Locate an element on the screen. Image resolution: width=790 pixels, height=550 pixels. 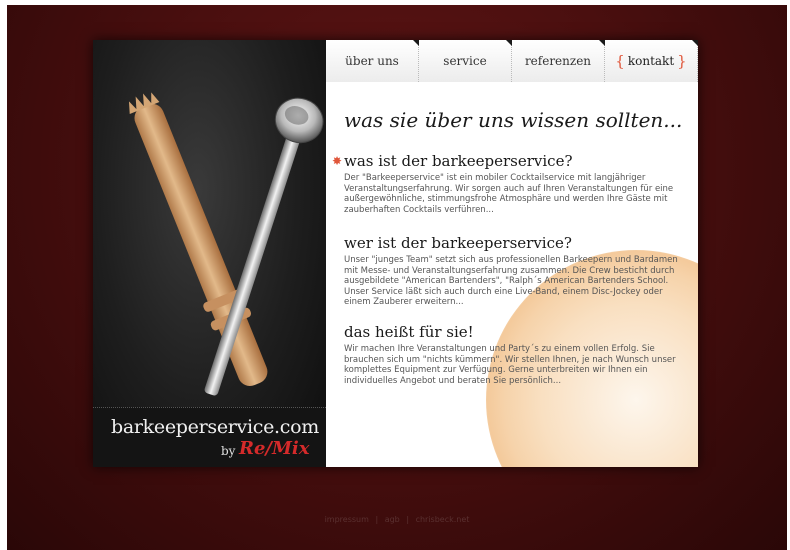
tab-kontakt: { kontakt } is located at coordinates (651, 61).